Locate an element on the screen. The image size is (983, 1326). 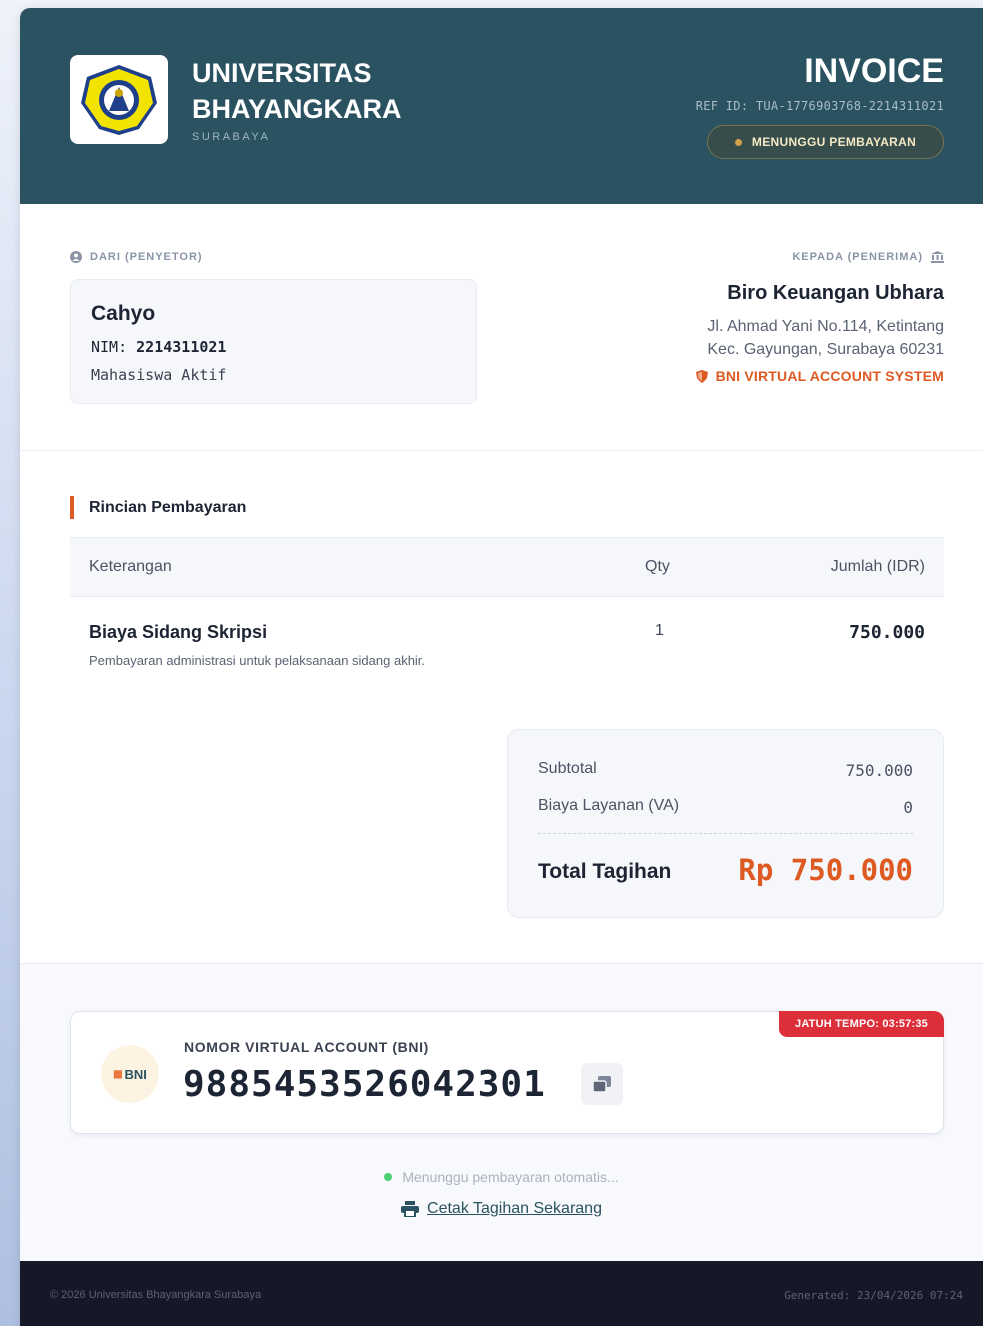
payer-nim: NIM: 2214311021 is located at coordinates (158, 347).